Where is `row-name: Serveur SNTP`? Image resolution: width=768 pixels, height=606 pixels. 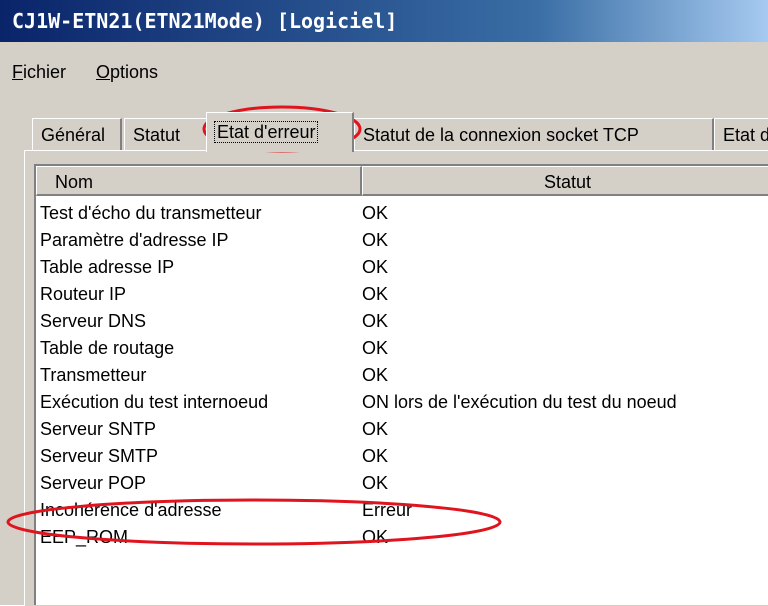
row-name: Serveur SNTP is located at coordinates (98, 429).